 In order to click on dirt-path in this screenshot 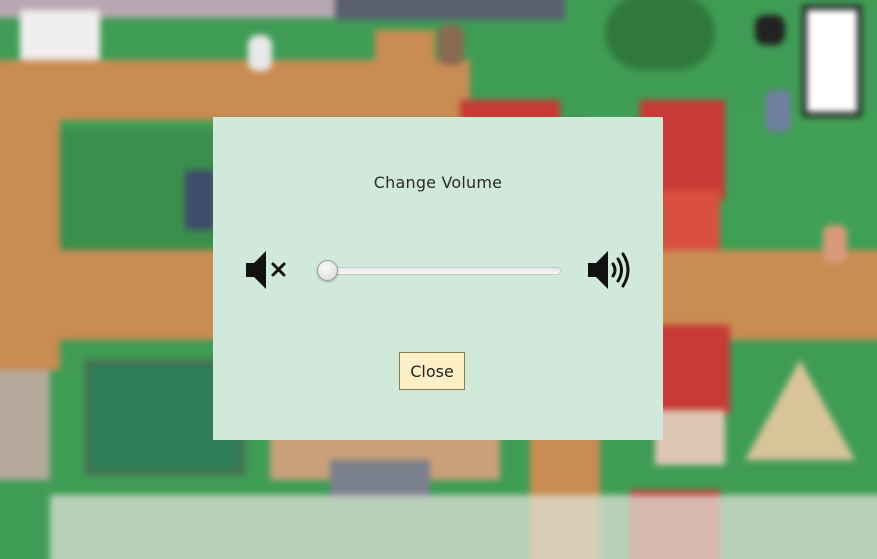, I will do `click(405, 75)`.